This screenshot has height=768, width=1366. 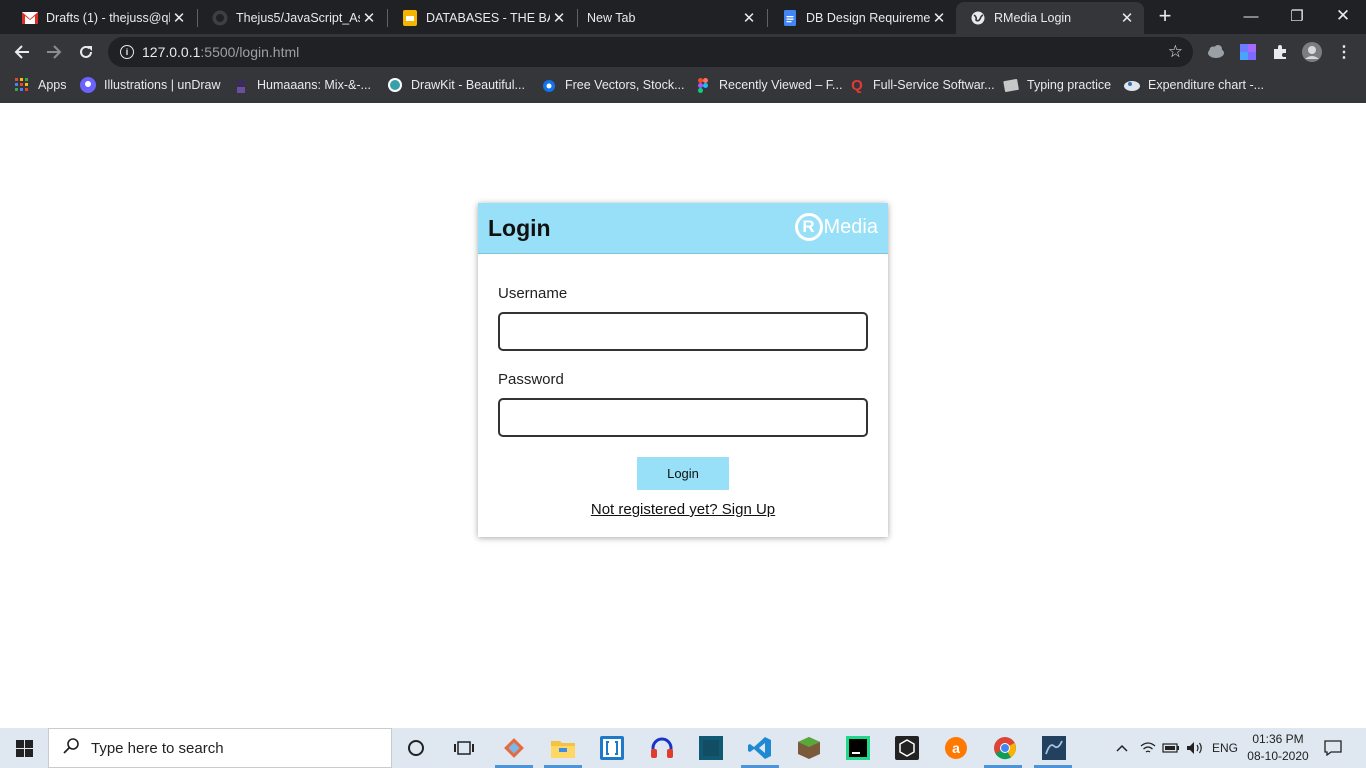 I want to click on humaaans-icon, so click(x=241, y=85).